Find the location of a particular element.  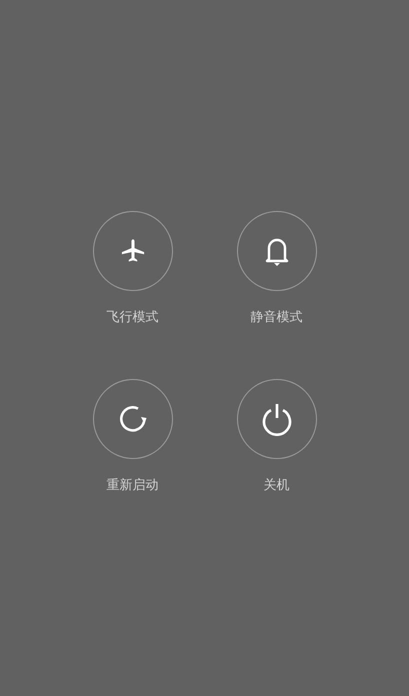

button-label: 飞行模式 is located at coordinates (132, 318).